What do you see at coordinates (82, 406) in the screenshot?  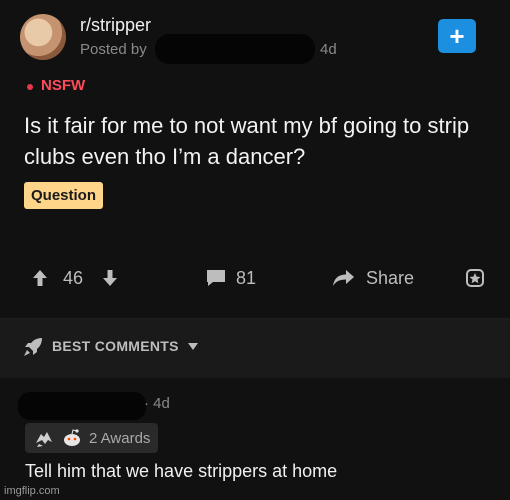 I see `redacted-comment-author` at bounding box center [82, 406].